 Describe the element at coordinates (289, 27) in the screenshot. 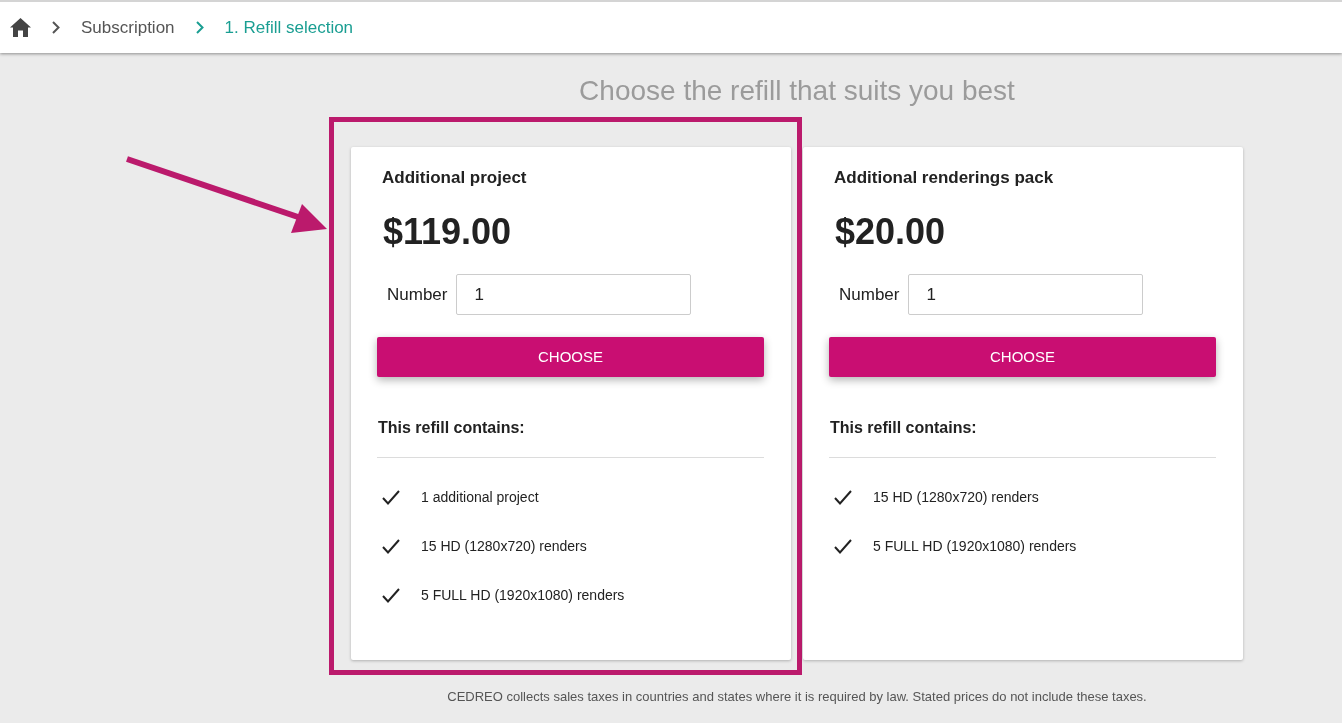

I see `breadcrumb-current: 1. Refill selection` at that location.